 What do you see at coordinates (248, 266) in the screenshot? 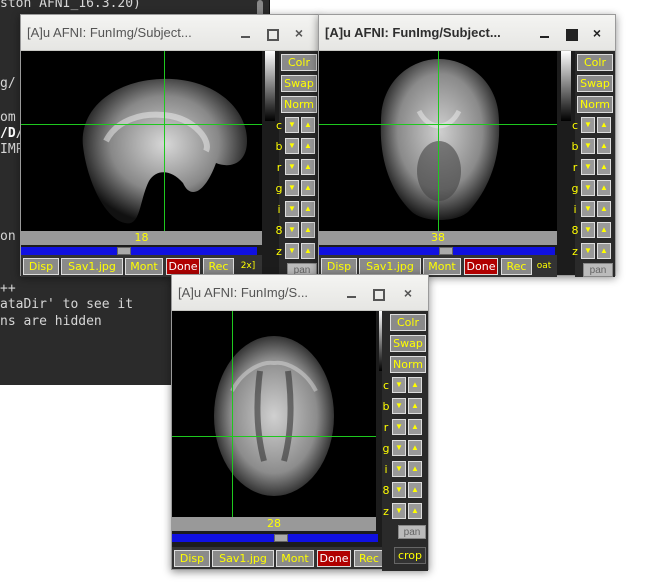
I see `zoom-label: 2x]` at bounding box center [248, 266].